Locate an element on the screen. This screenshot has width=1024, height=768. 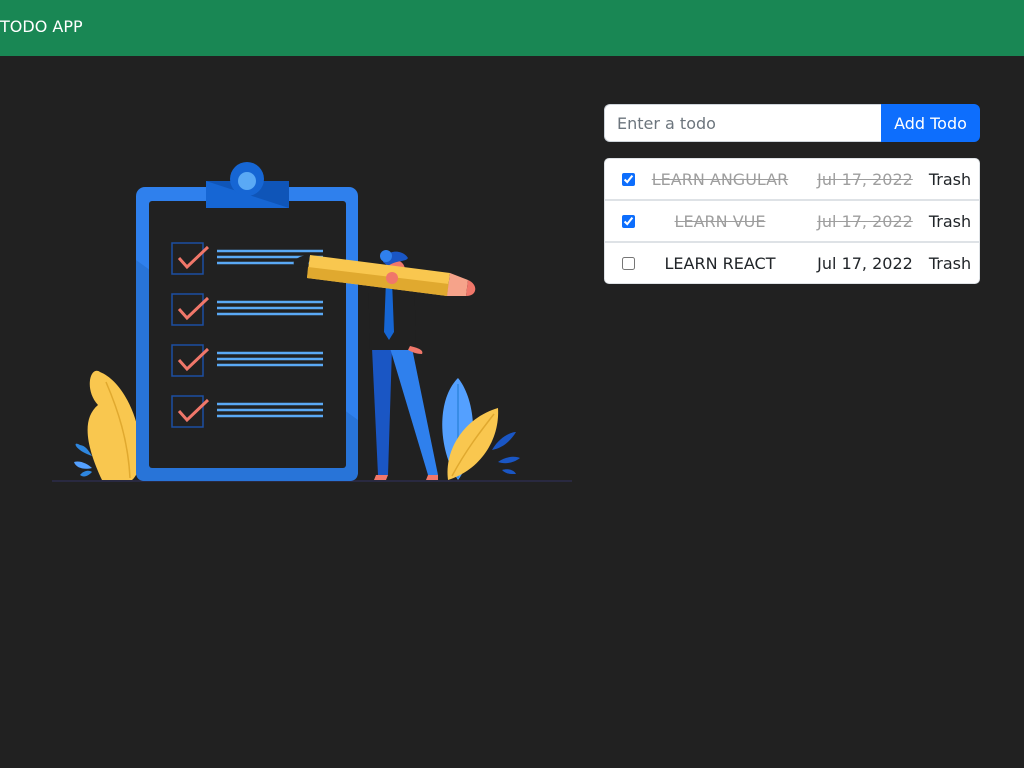
todo-text: LEARN VUE is located at coordinates (720, 221).